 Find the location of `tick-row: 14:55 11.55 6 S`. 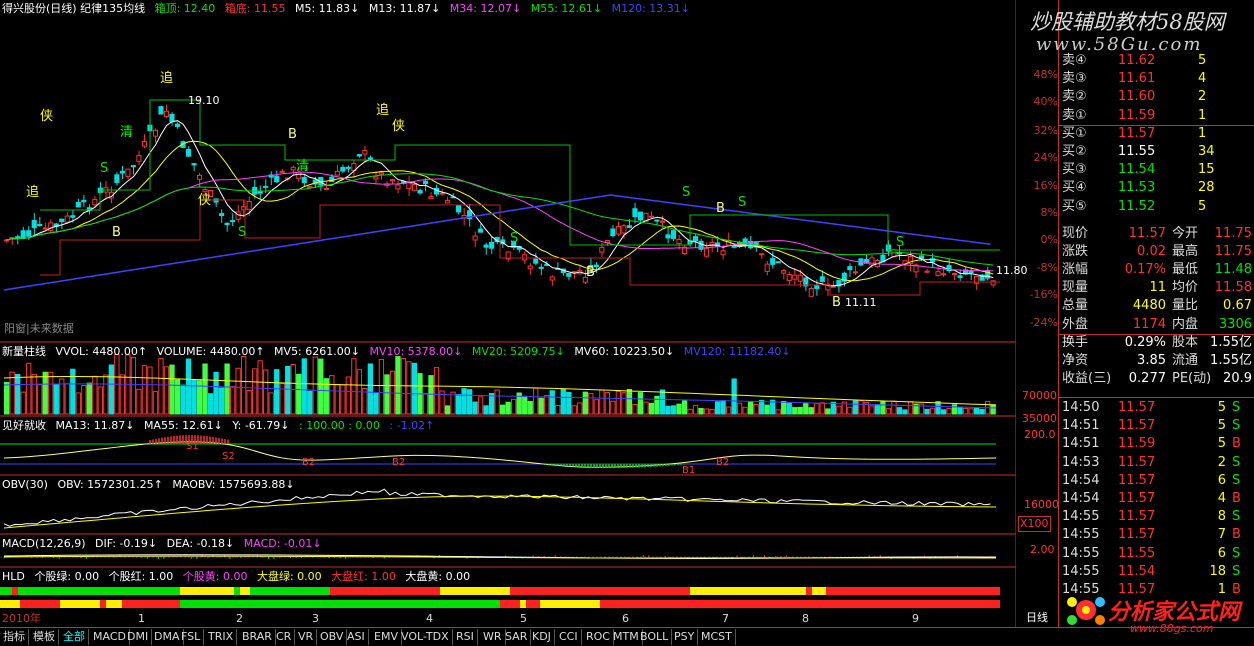

tick-row: 14:55 11.55 6 S is located at coordinates (1157, 554).